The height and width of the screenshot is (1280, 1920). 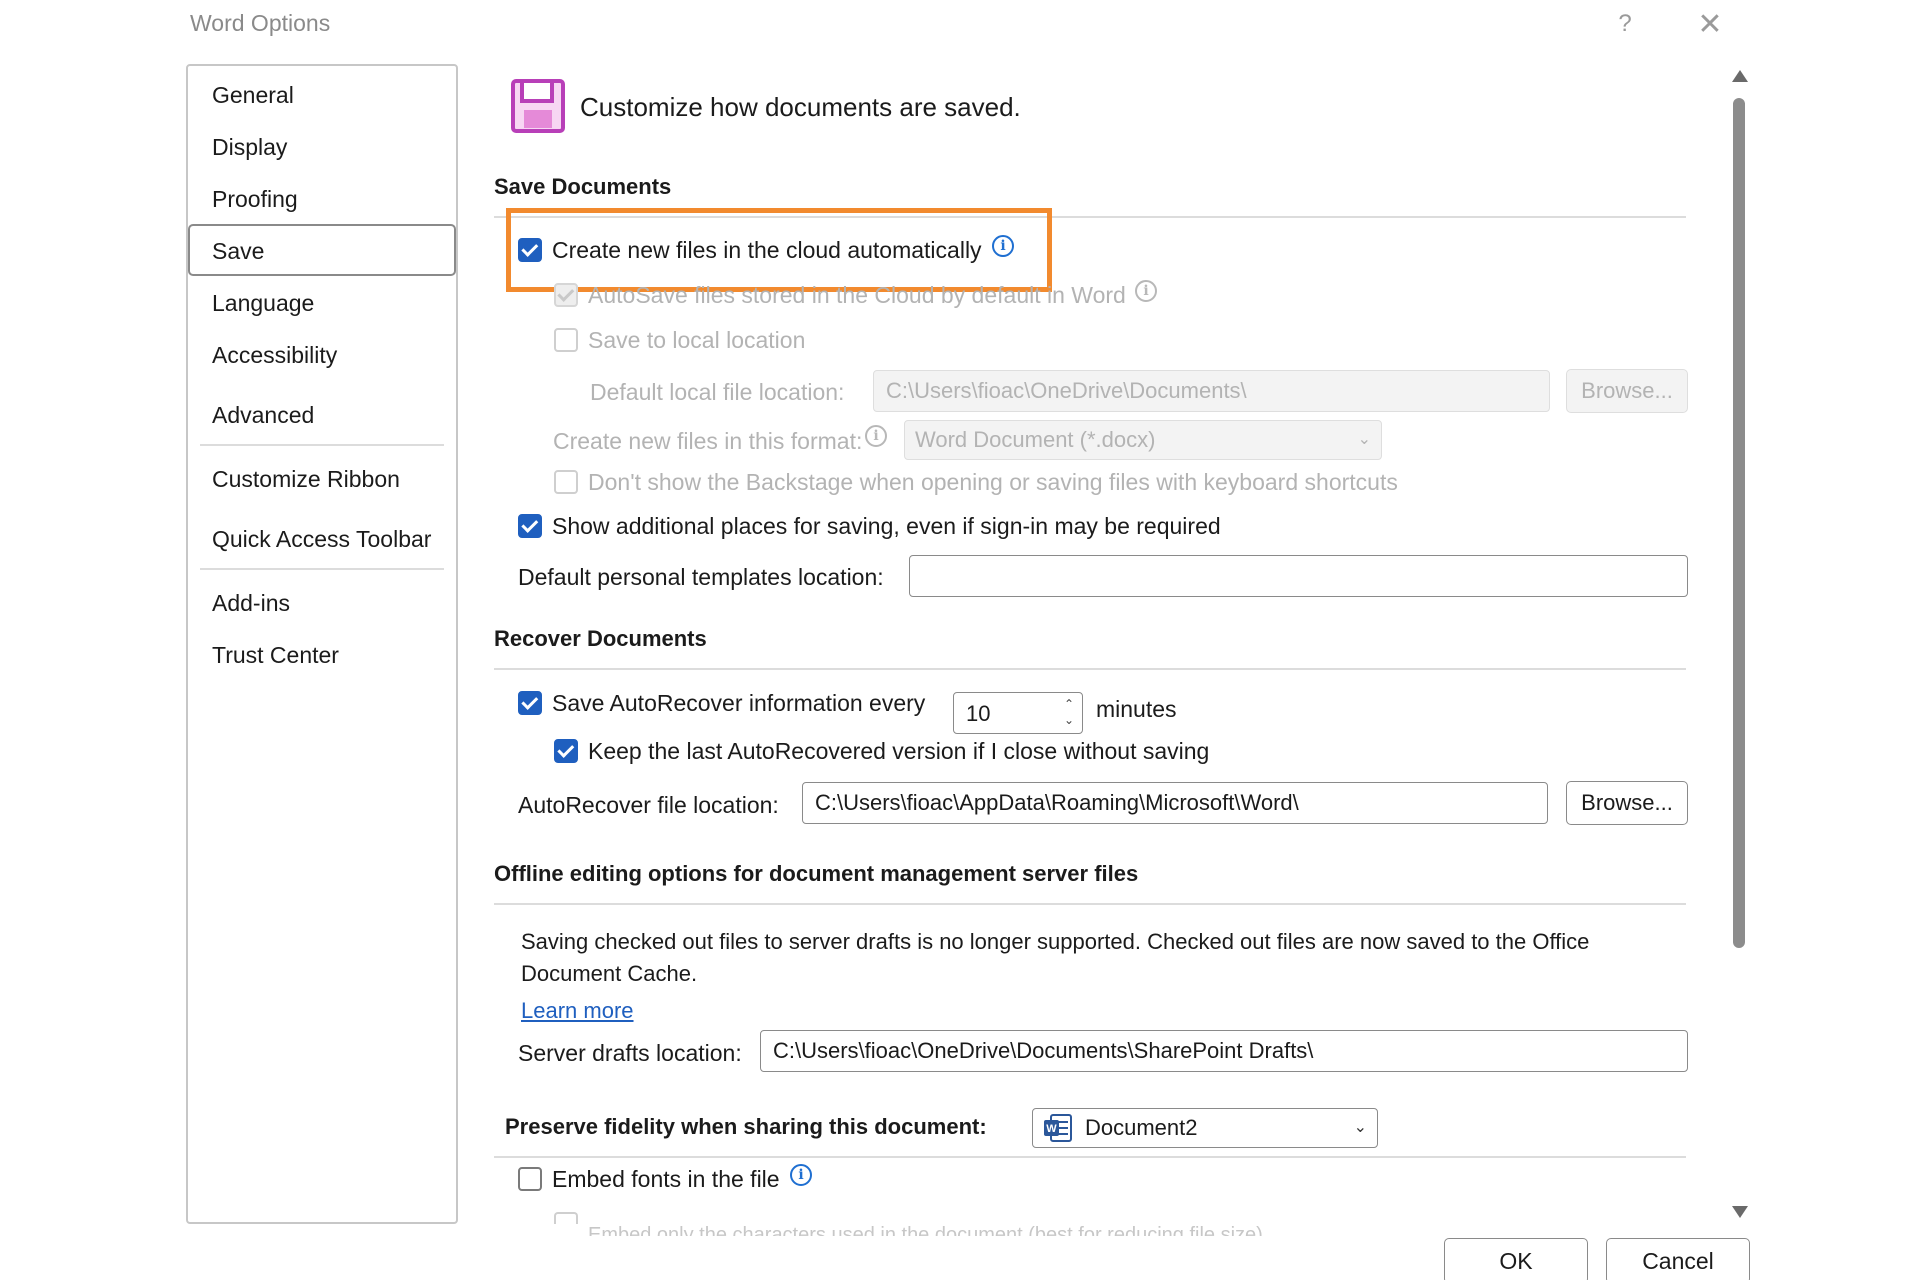 I want to click on vertical-scrollbar, so click(x=1739, y=645).